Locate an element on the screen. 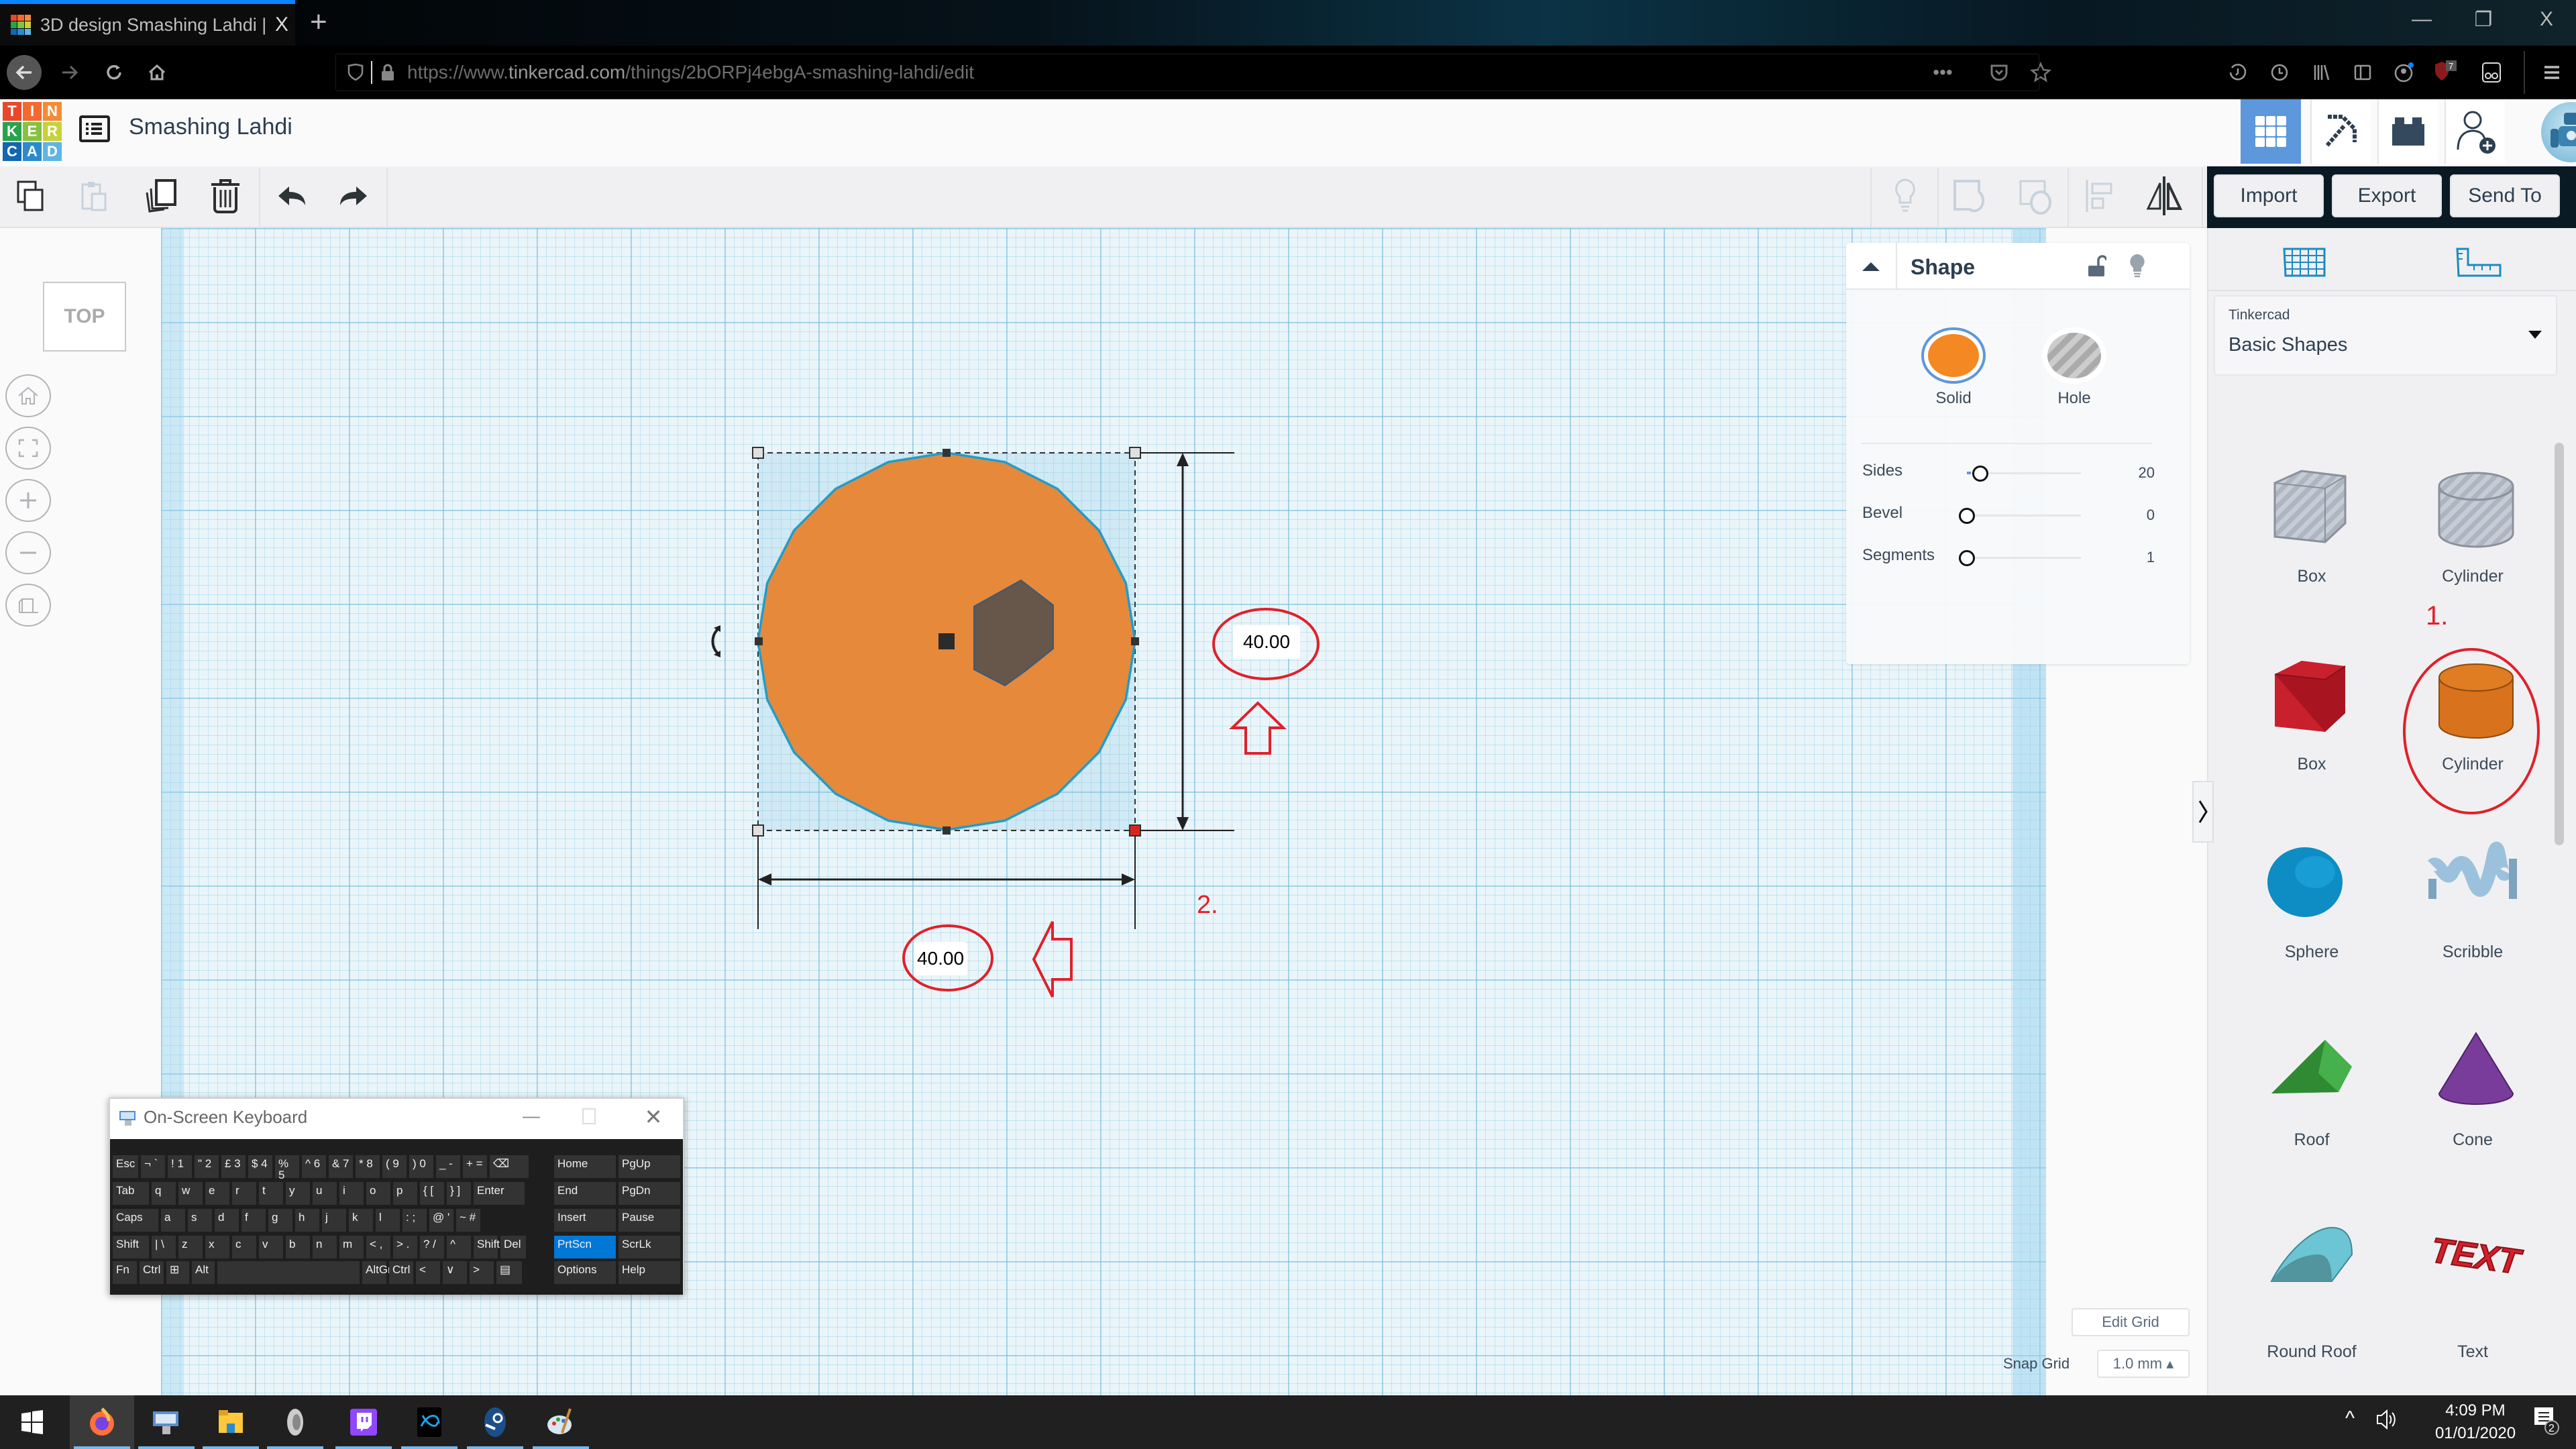 This screenshot has width=2576, height=1449. osk-key: > is located at coordinates (482, 1272).